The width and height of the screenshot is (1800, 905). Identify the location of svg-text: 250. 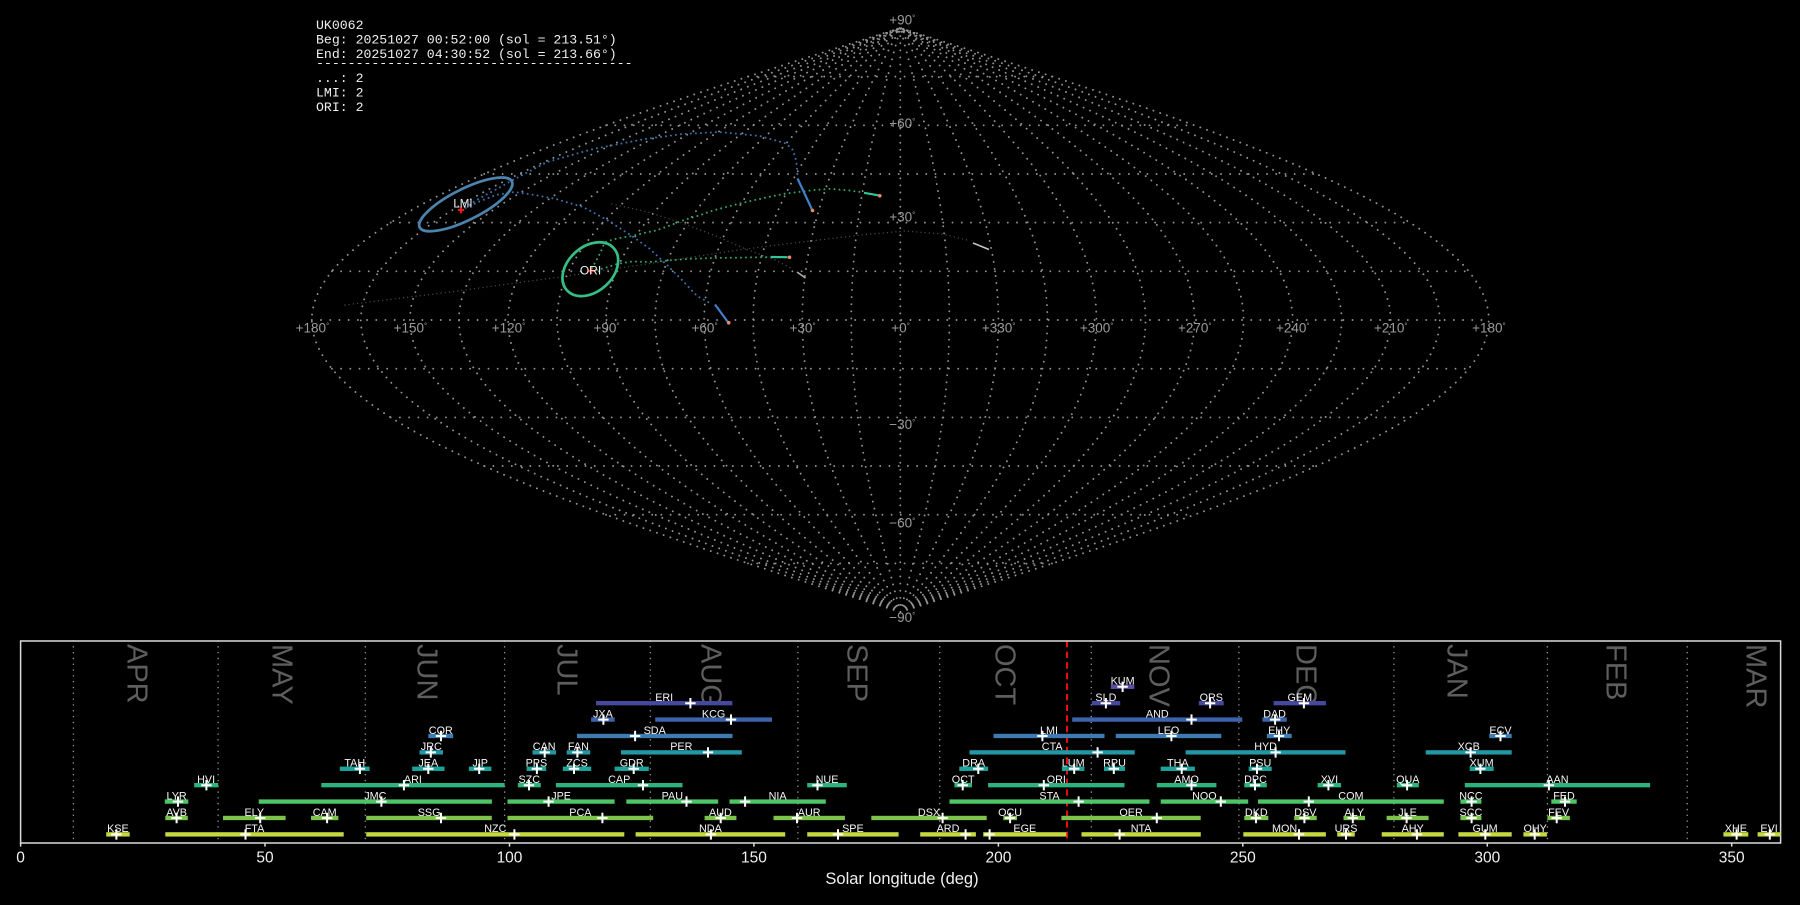
(1243, 858).